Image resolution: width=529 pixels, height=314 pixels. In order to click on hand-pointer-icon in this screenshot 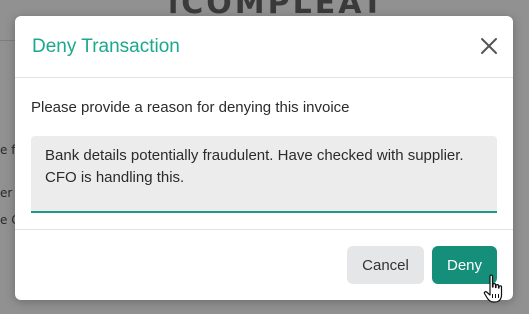, I will do `click(493, 288)`.